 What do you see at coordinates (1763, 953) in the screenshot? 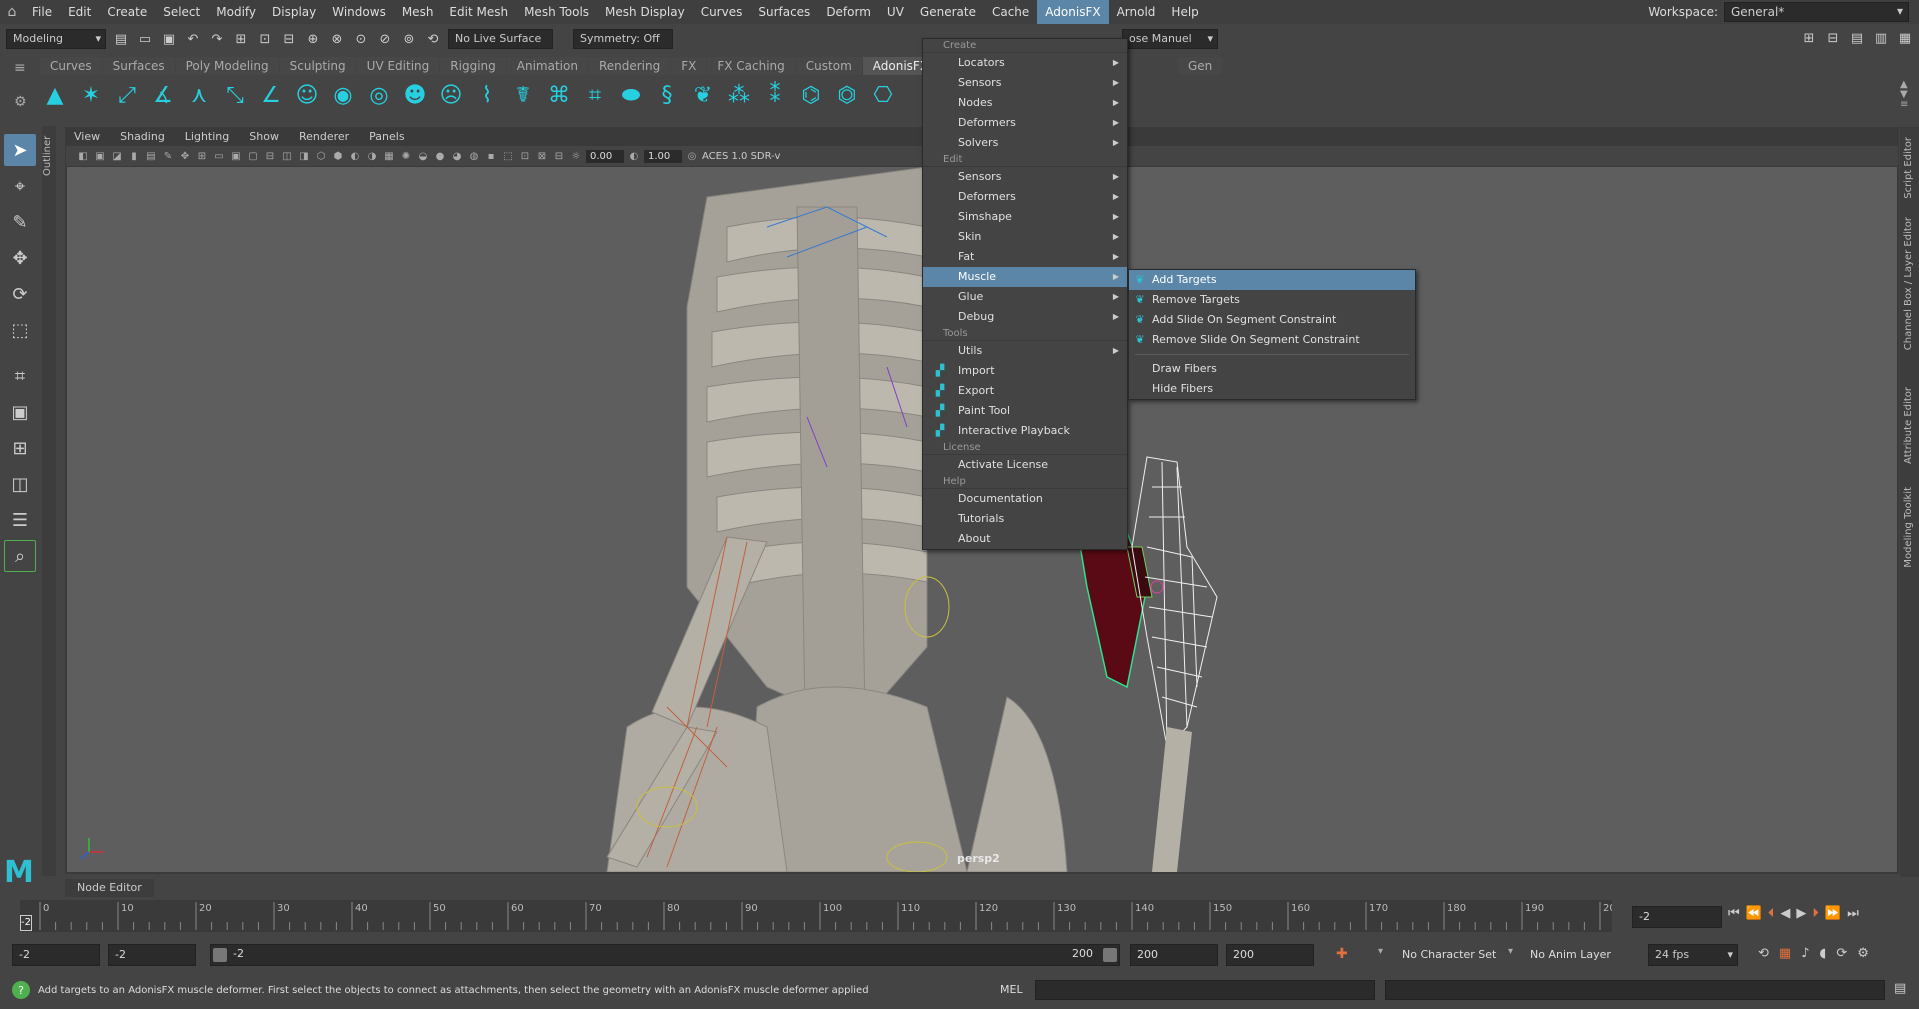
I see `loop-icon: ⟲` at bounding box center [1763, 953].